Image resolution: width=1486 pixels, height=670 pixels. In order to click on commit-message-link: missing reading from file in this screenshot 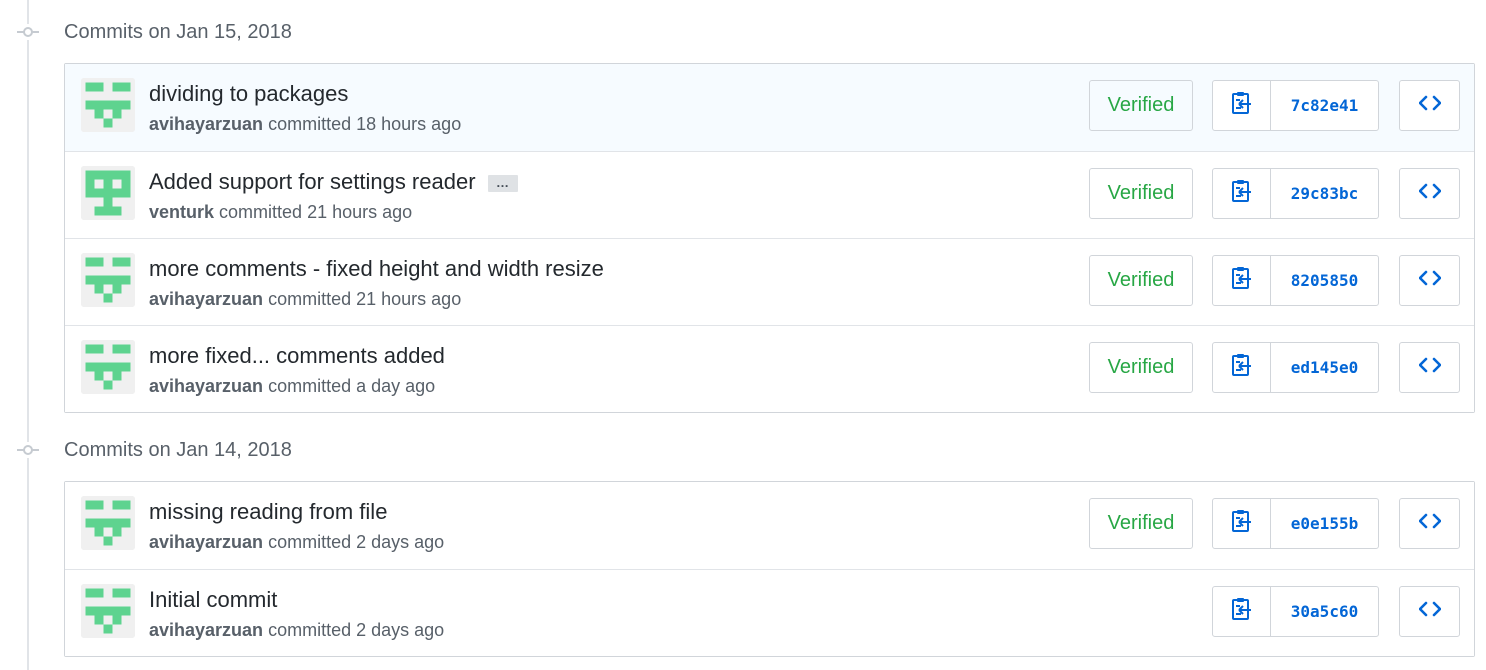, I will do `click(268, 511)`.